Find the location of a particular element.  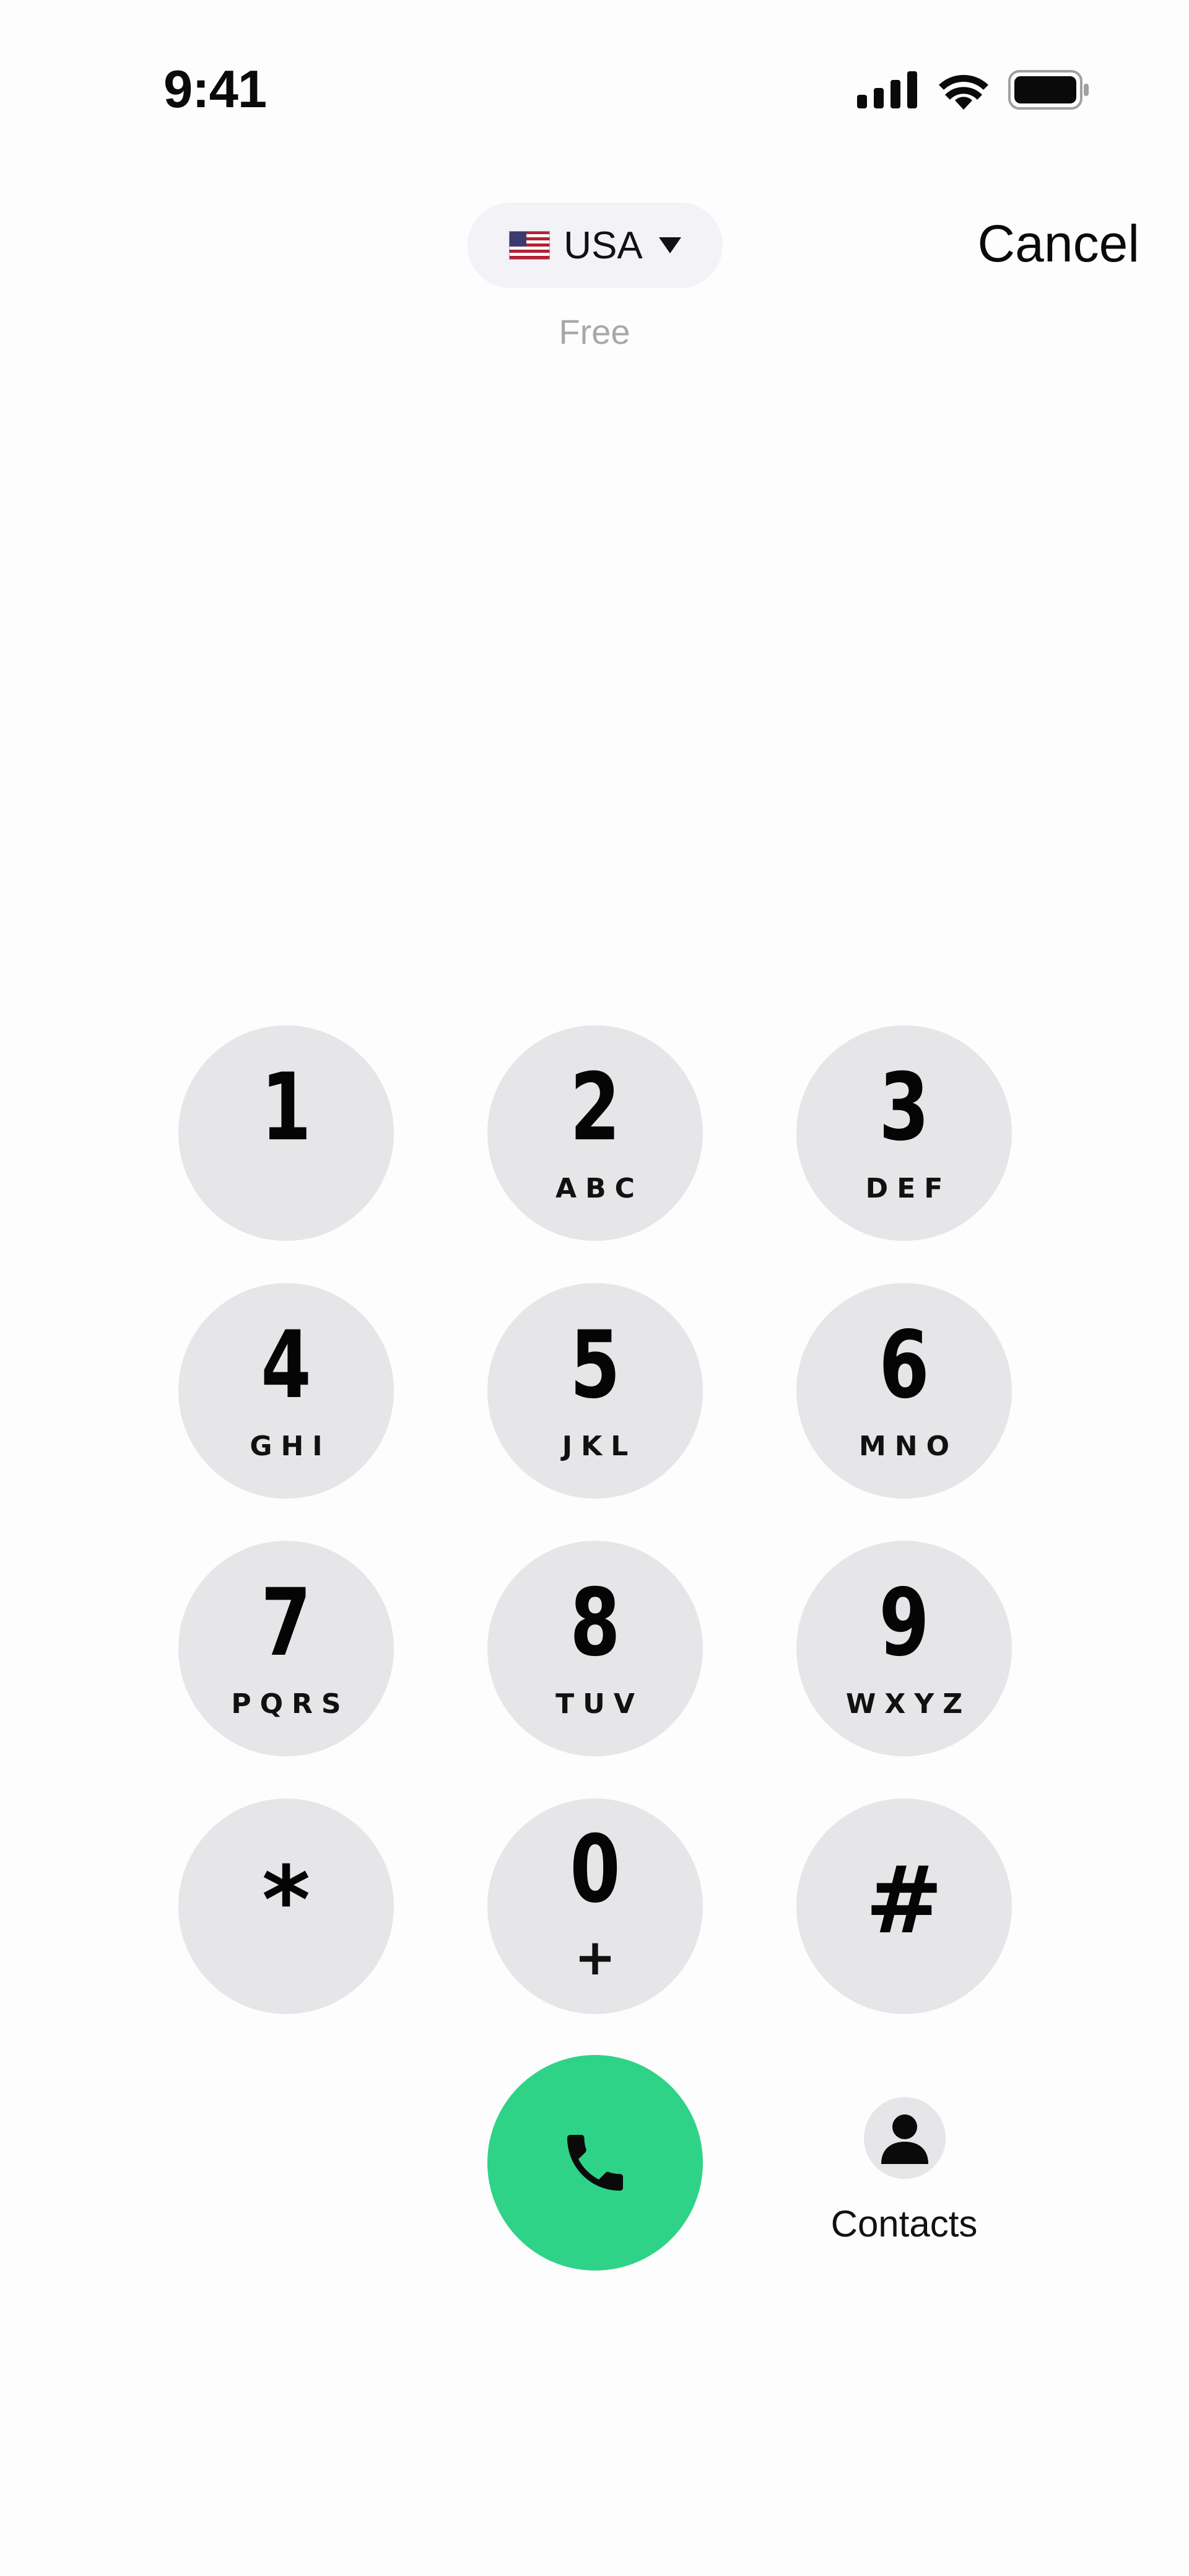

key-letters: MNO is located at coordinates (908, 1446).